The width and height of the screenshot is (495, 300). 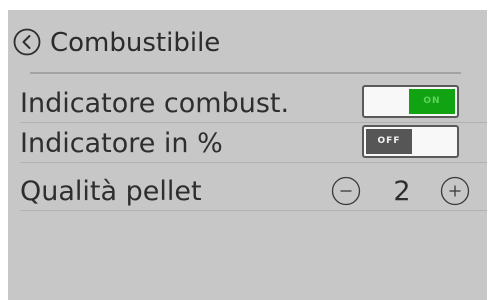 What do you see at coordinates (432, 101) in the screenshot?
I see `toggle-on-knob: ON` at bounding box center [432, 101].